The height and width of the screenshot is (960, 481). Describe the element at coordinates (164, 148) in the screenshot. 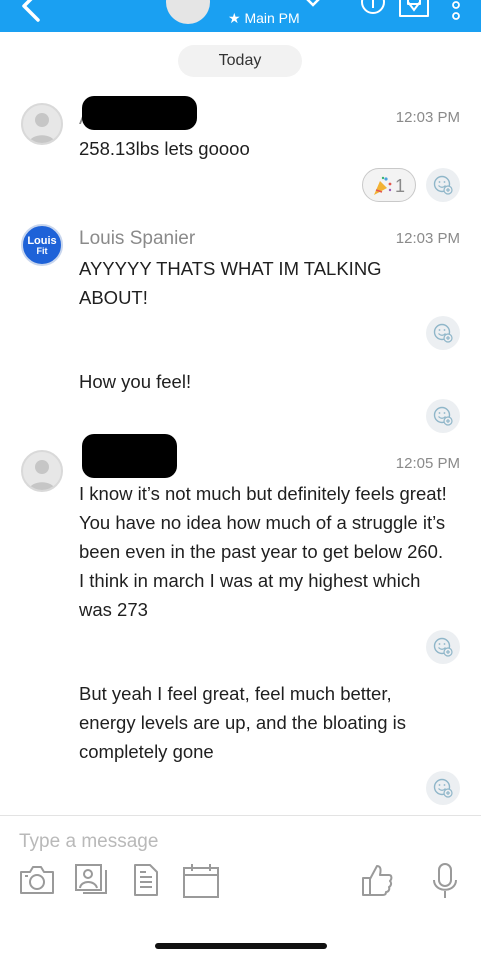

I see `message-text: 258.13lbs lets goooo` at that location.